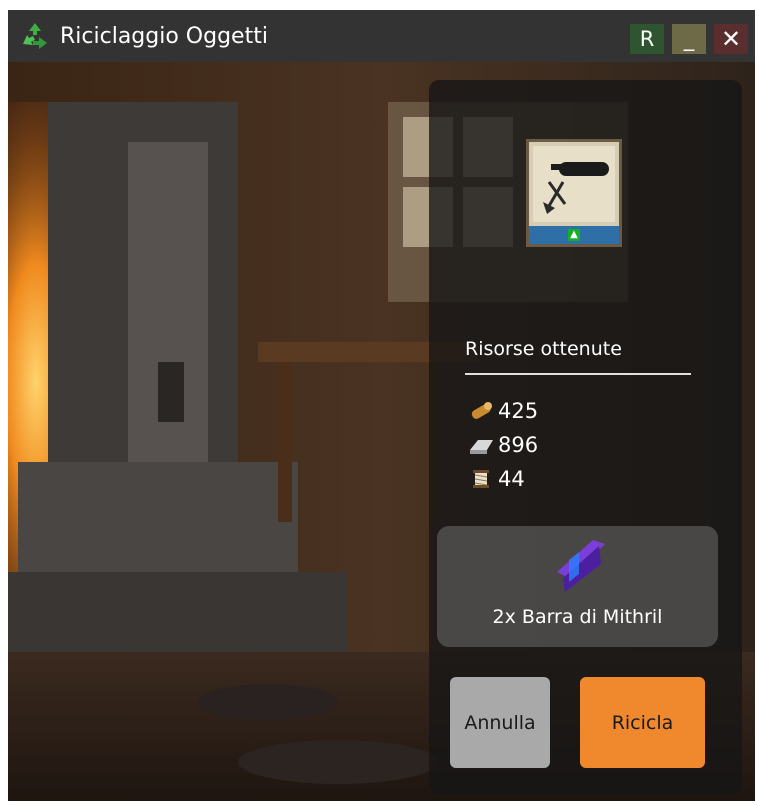 This screenshot has width=757, height=805. I want to click on recycled-item-slot: ▲, so click(574, 193).